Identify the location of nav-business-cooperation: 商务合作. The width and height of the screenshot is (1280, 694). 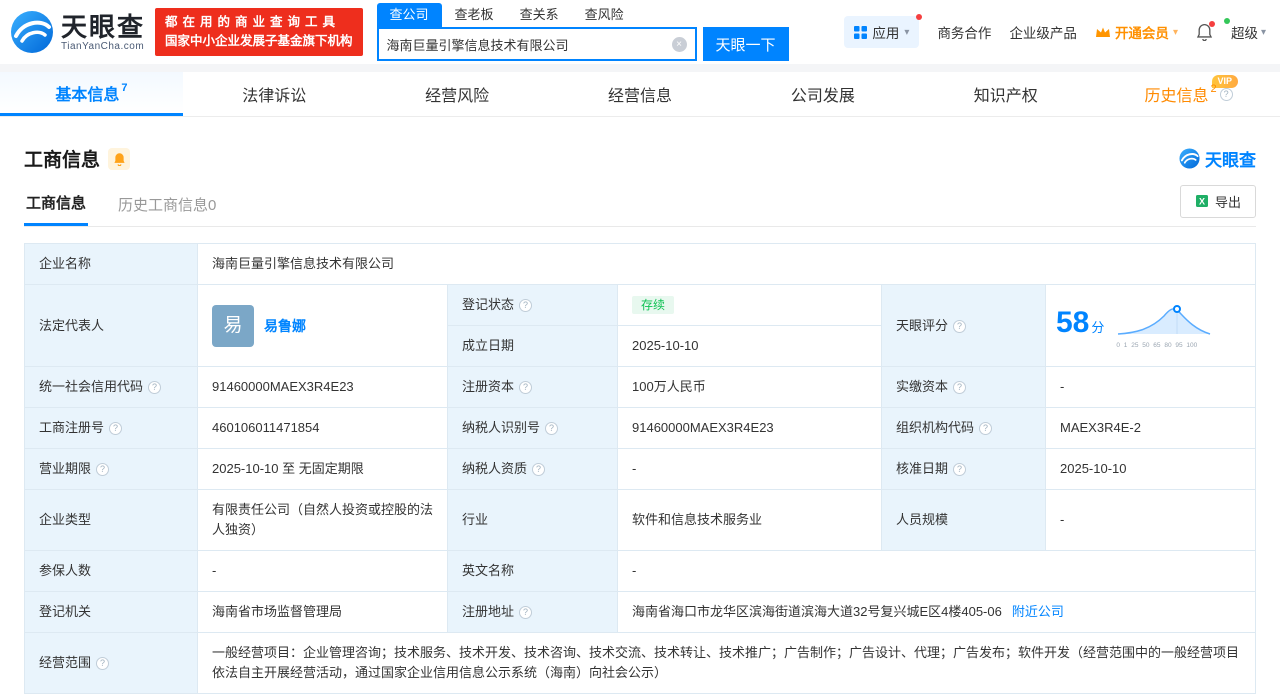
(964, 32).